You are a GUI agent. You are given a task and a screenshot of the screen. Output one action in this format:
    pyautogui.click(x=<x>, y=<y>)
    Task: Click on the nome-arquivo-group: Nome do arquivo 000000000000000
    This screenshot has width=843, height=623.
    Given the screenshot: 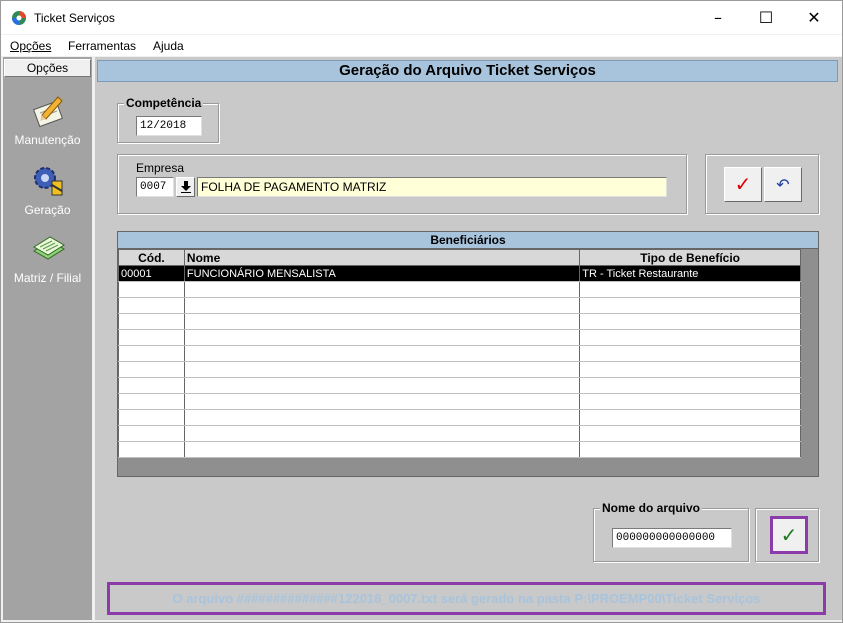 What is the action you would take?
    pyautogui.click(x=671, y=531)
    